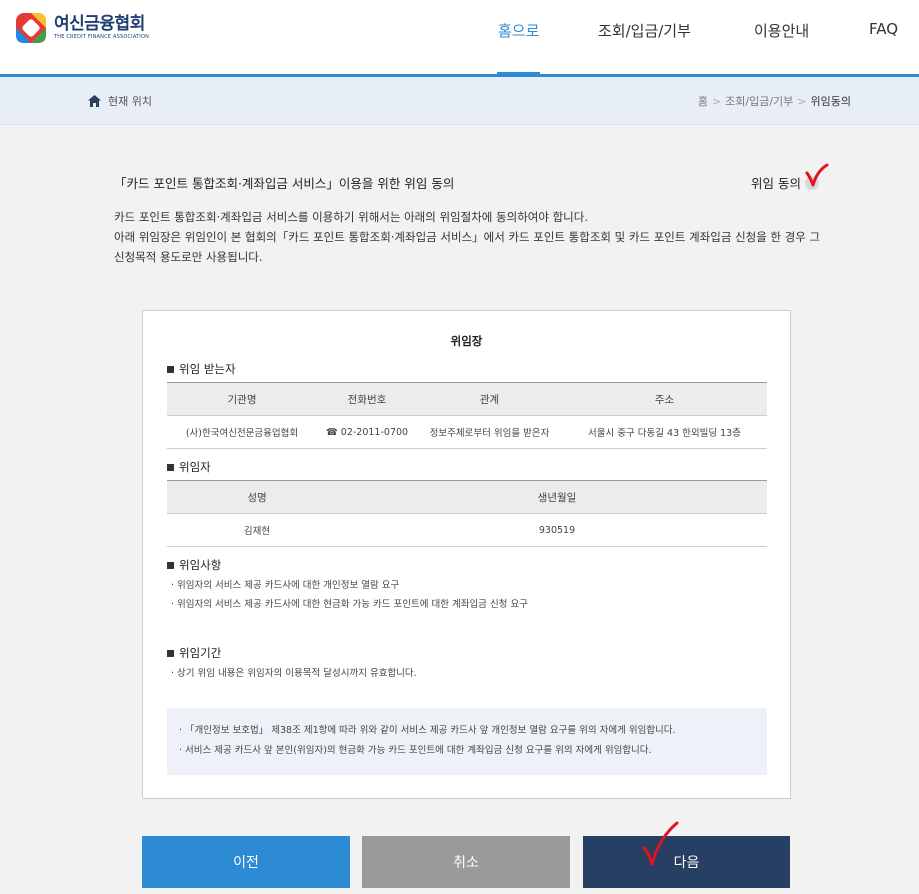 The image size is (919, 894). What do you see at coordinates (200, 565) in the screenshot?
I see `section-title: 위임사항` at bounding box center [200, 565].